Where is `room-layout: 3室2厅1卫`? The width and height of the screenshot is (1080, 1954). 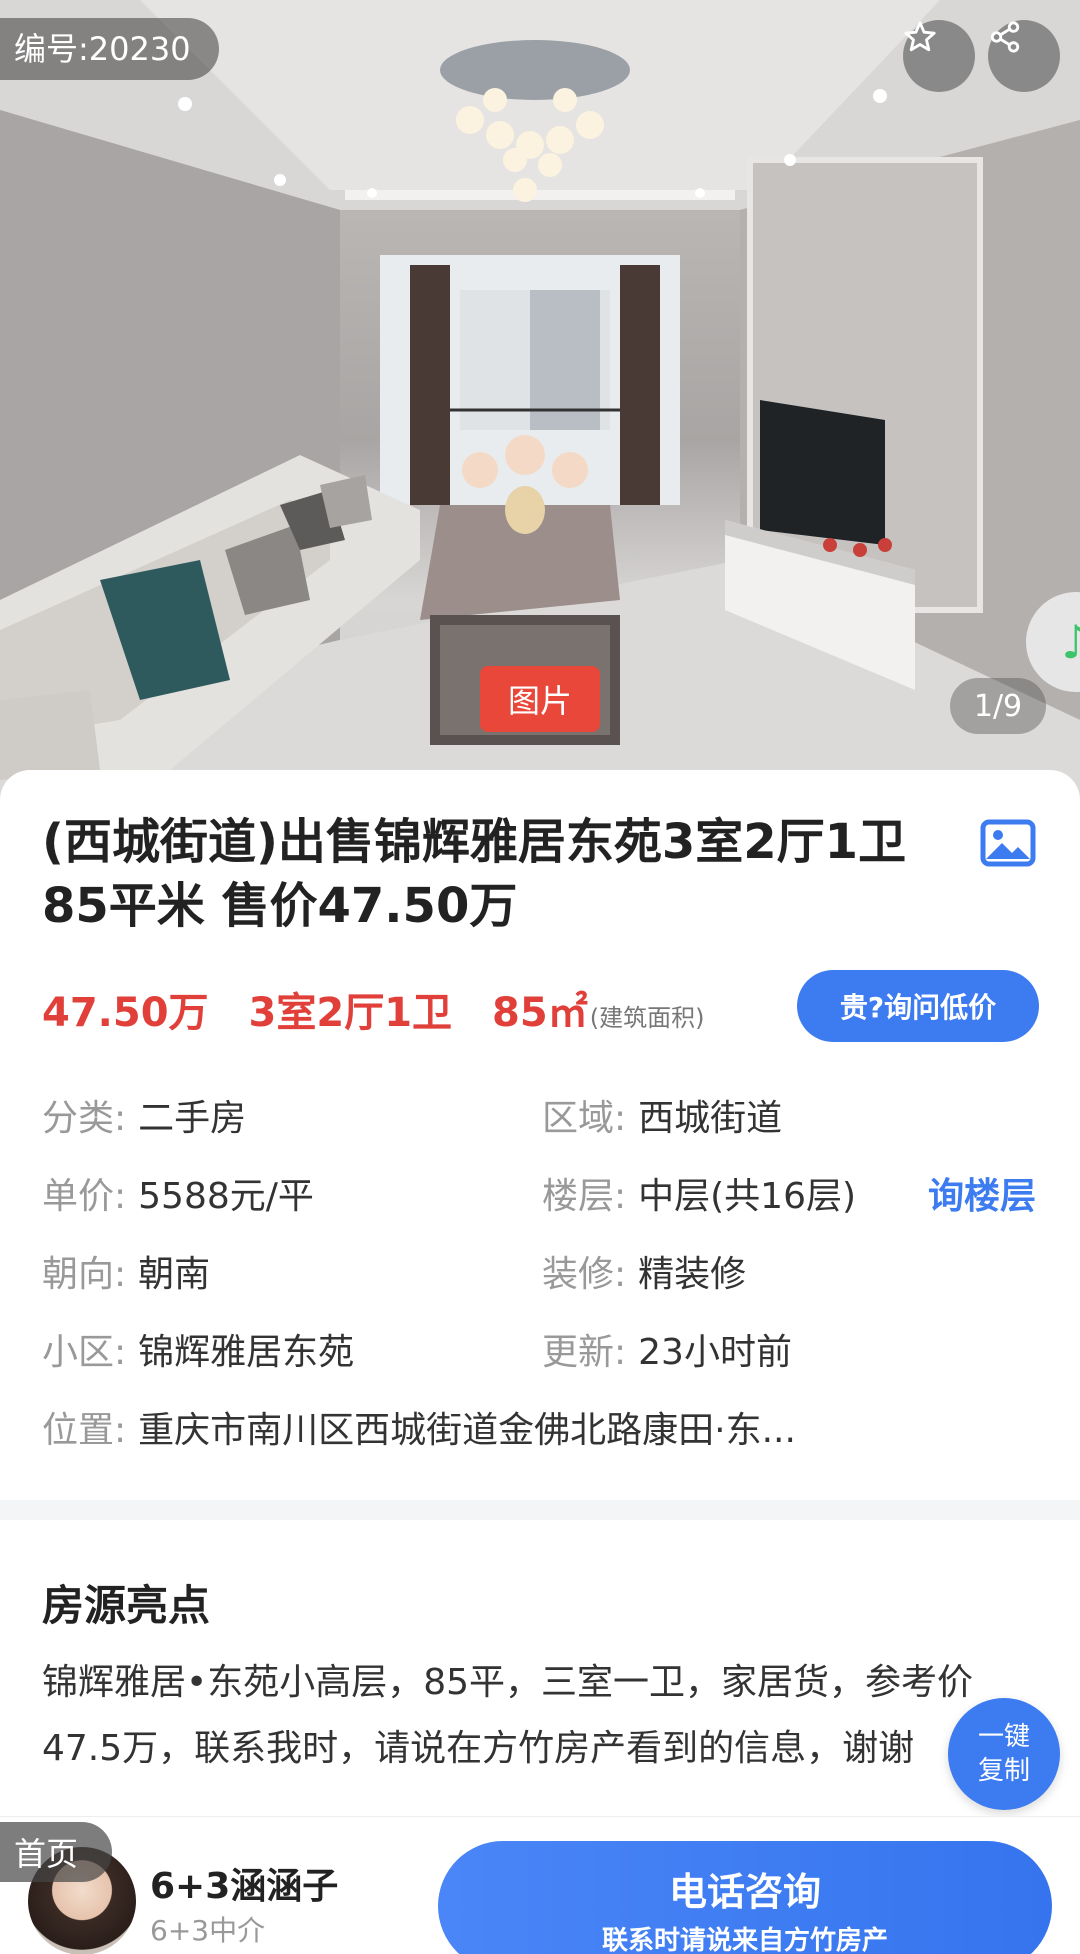
room-layout: 3室2厅1卫 is located at coordinates (350, 1013).